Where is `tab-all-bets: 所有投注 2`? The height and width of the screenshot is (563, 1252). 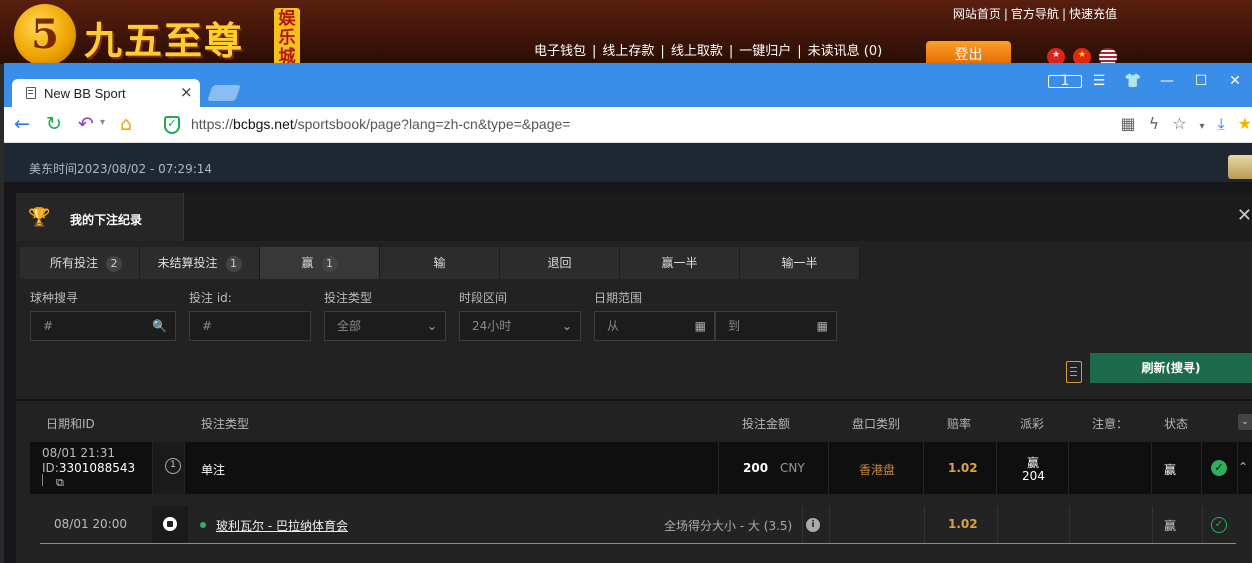
tab-all-bets: 所有投注 2 is located at coordinates (80, 263).